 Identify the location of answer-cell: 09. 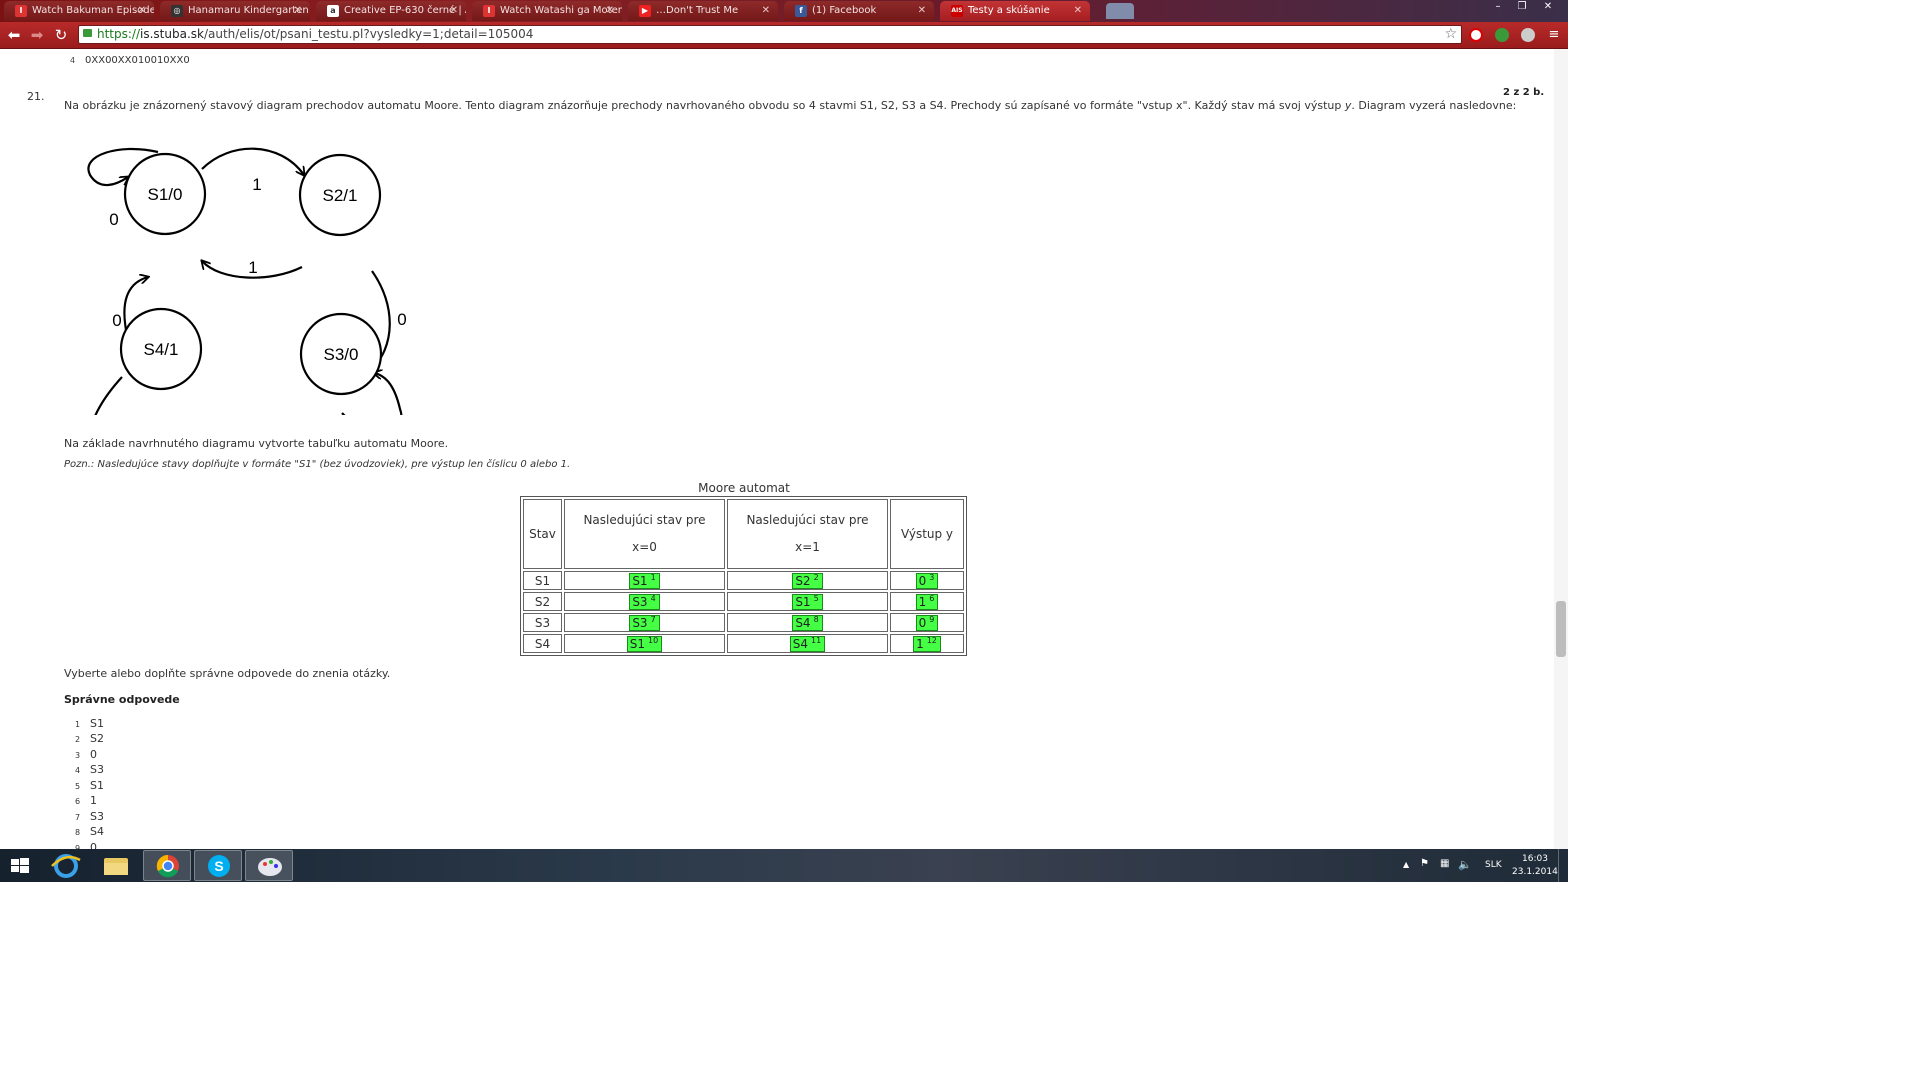
(927, 622).